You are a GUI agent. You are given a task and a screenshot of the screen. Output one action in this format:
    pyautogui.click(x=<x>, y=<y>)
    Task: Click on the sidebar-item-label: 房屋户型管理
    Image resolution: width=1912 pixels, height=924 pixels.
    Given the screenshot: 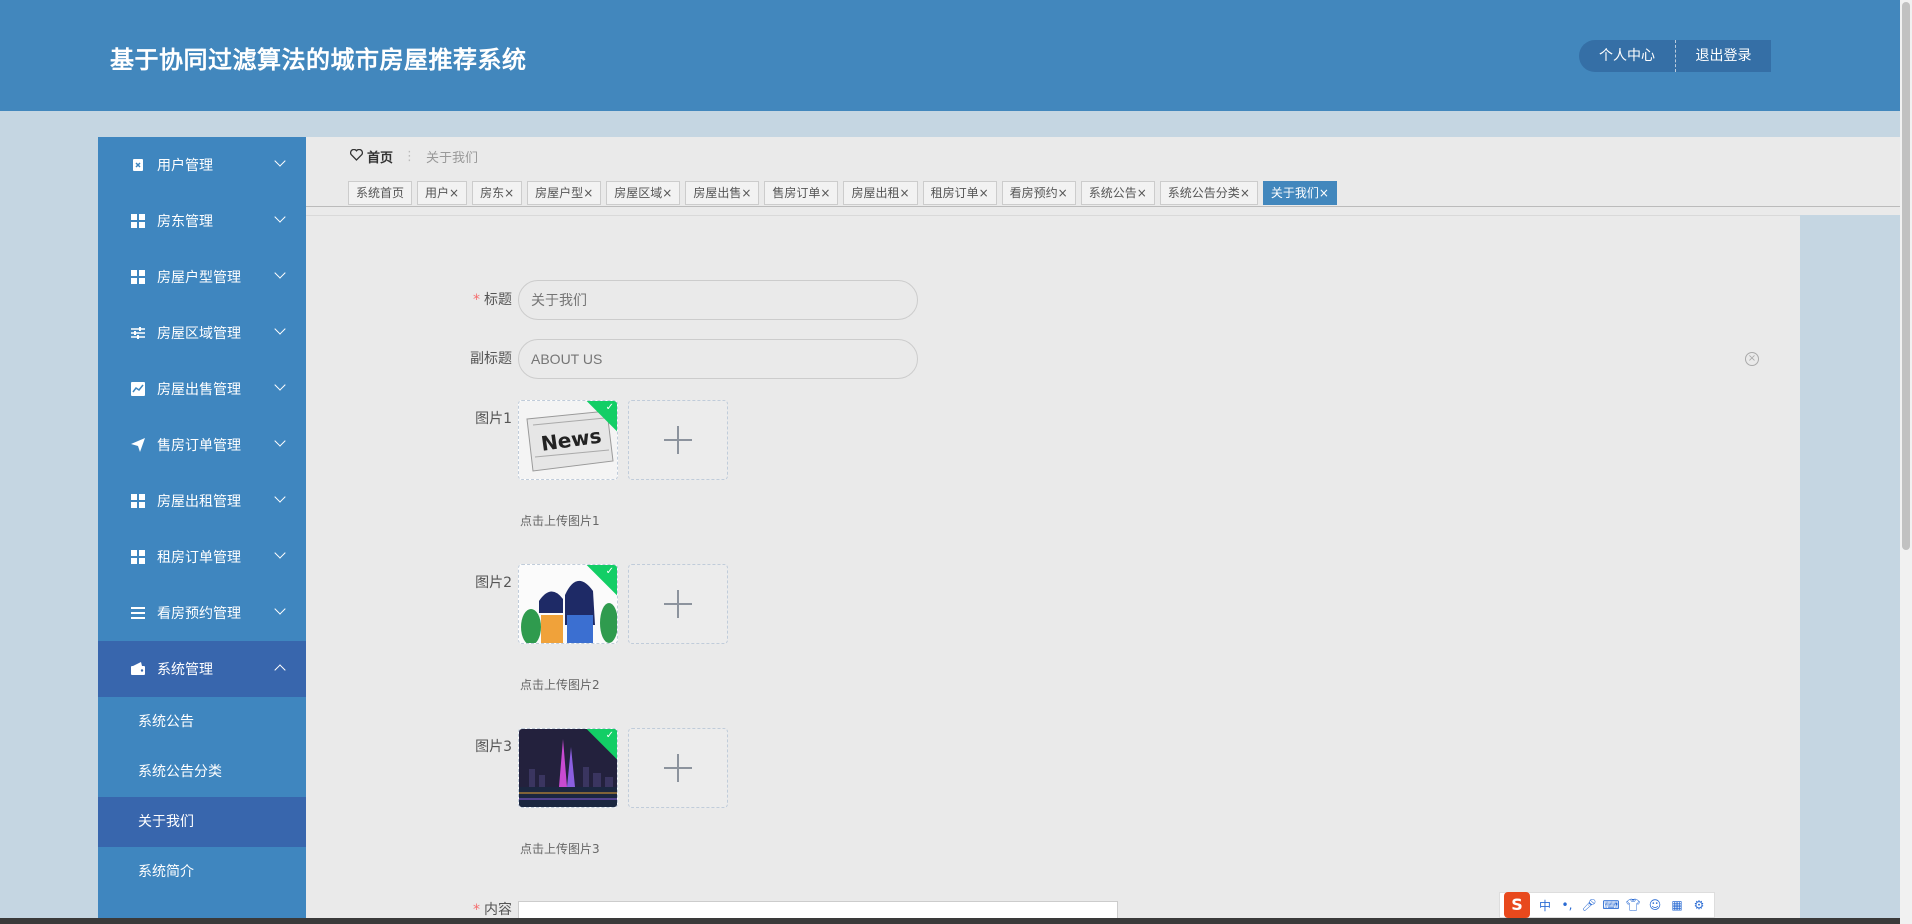 What is the action you would take?
    pyautogui.click(x=199, y=278)
    